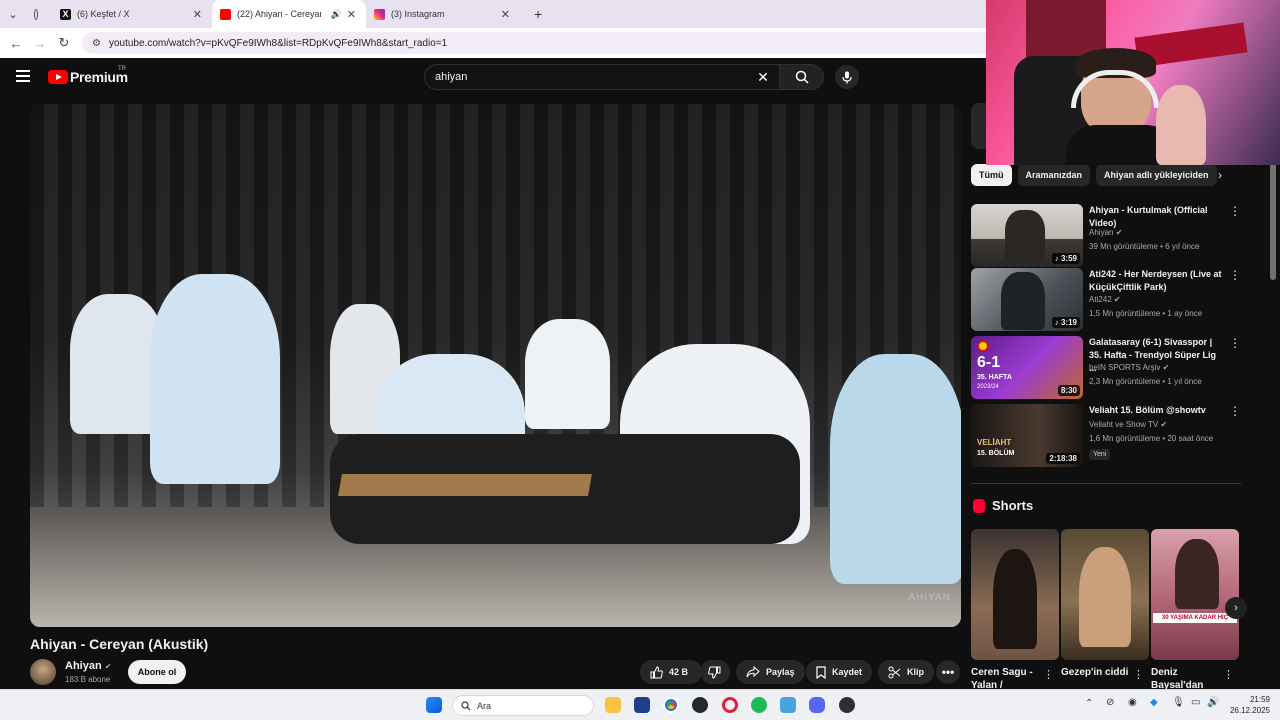  I want to click on clock-time: 21:59, so click(1259, 699).